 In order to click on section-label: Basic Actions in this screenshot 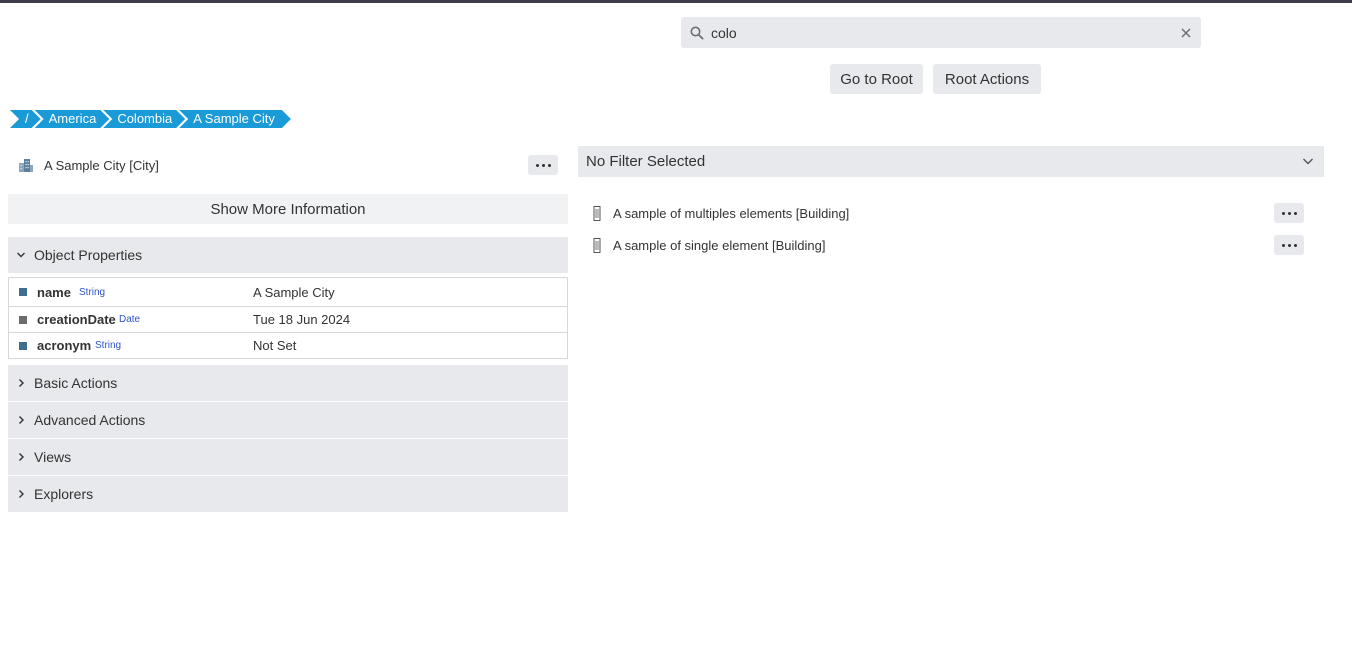, I will do `click(76, 383)`.